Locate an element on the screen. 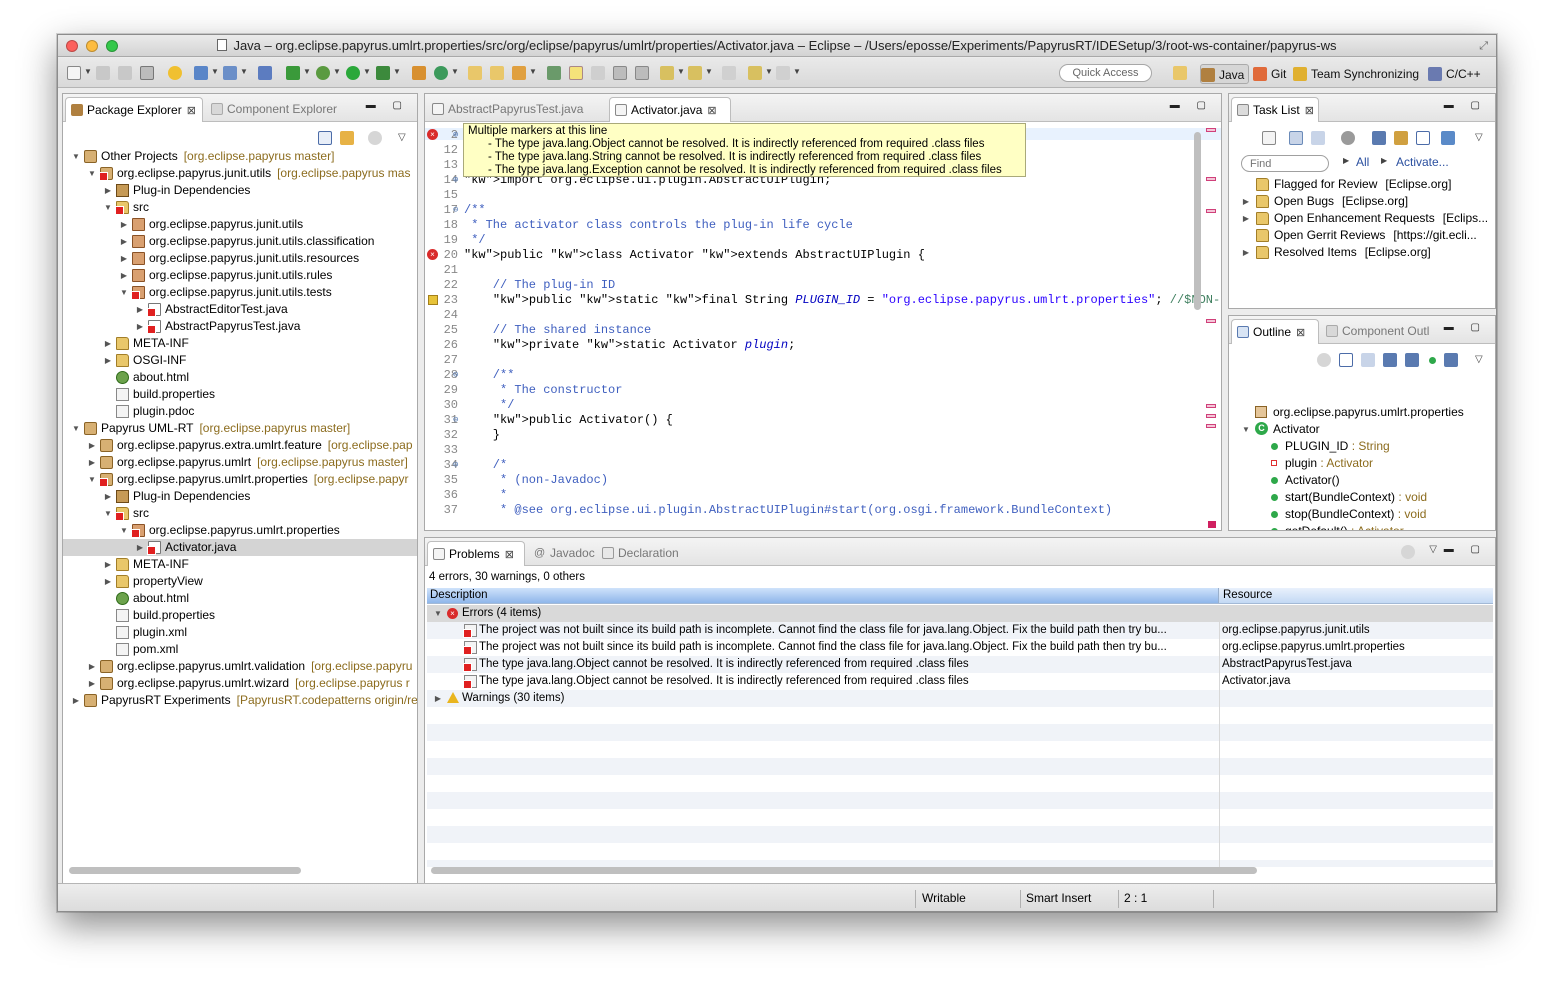 Image resolution: width=1554 pixels, height=992 pixels. focus-on-task-icon is located at coordinates (375, 138).